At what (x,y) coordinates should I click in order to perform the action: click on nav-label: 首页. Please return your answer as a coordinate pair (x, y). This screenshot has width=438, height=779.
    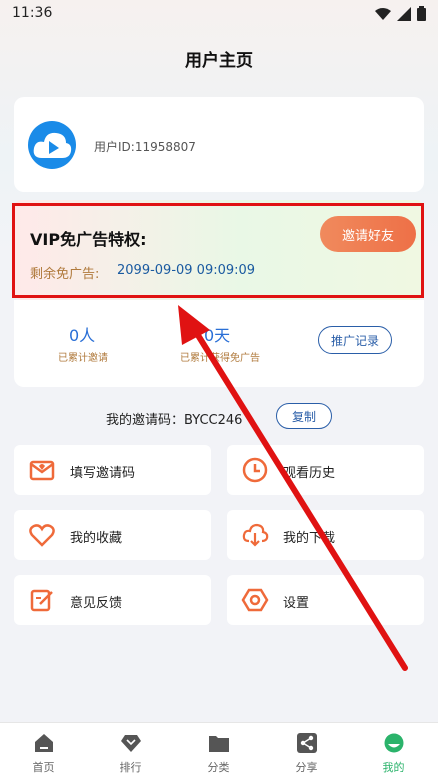
    Looking at the image, I should click on (43, 767).